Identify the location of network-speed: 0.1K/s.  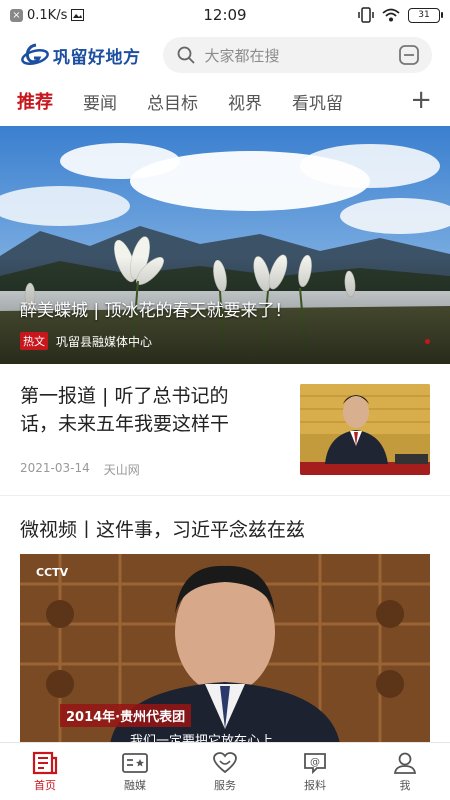
(47, 15).